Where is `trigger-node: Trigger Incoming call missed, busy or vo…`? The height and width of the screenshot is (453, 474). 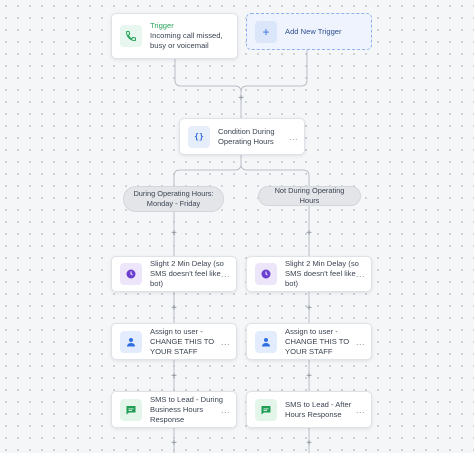 trigger-node: Trigger Incoming call missed, busy or vo… is located at coordinates (174, 36).